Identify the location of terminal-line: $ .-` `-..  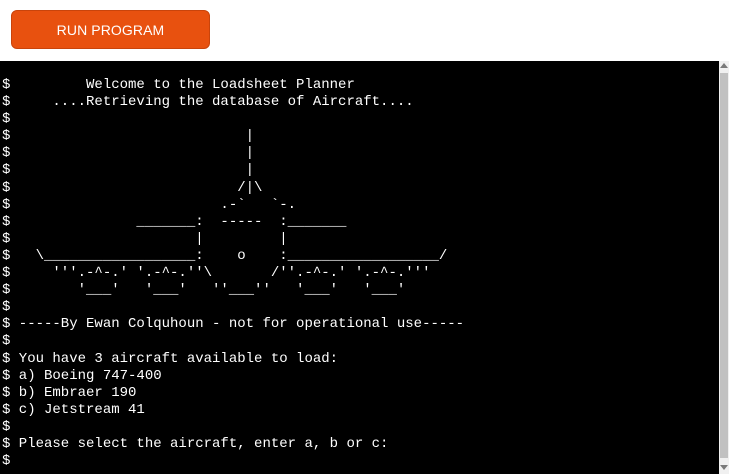
(149, 204).